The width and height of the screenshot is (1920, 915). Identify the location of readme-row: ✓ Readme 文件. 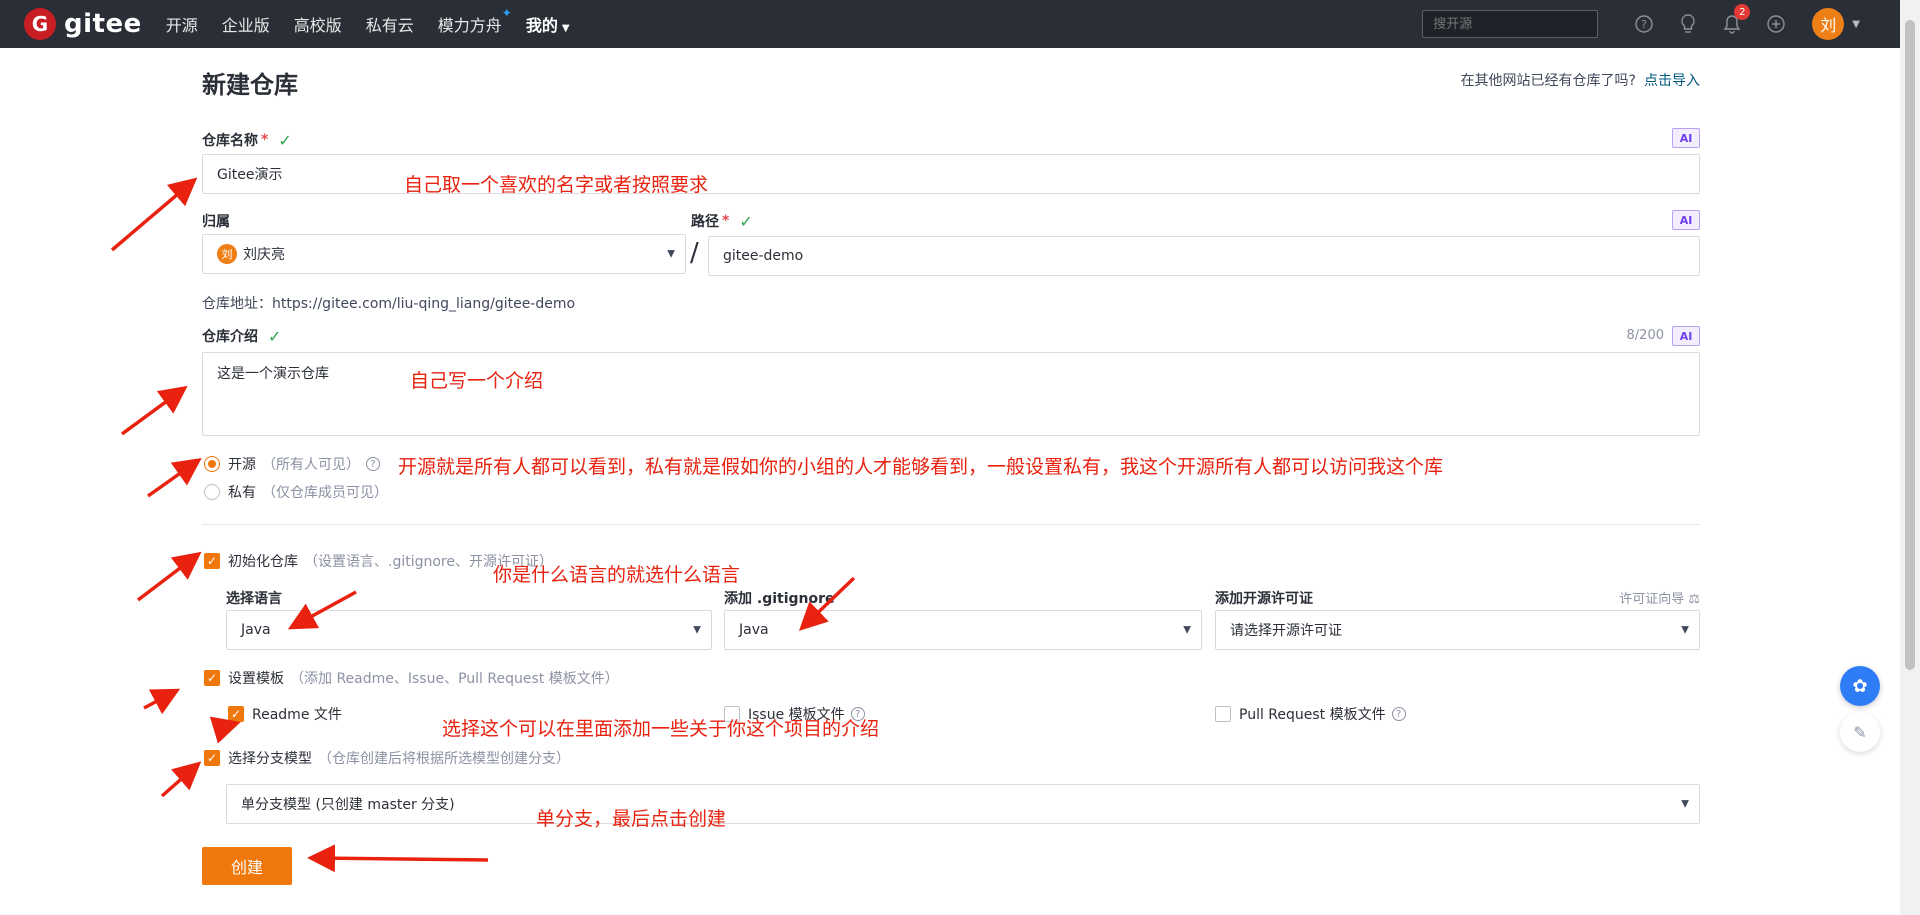
(285, 714).